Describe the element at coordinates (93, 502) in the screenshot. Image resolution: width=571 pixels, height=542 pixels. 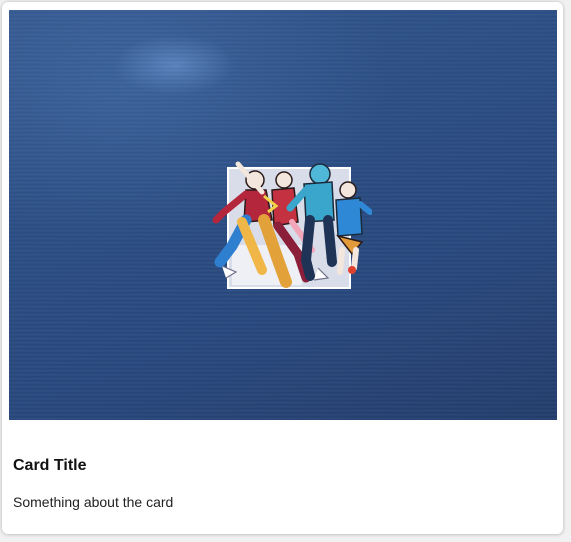
I see `card-description: Something about the card` at that location.